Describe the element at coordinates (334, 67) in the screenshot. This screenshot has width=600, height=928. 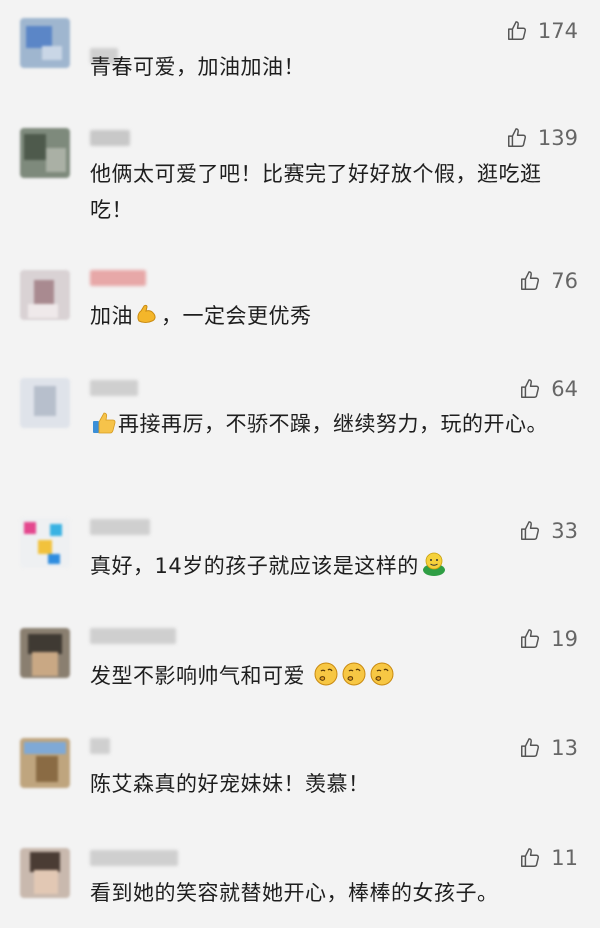
I see `comment-text: 青春可爱，加油加油！` at that location.